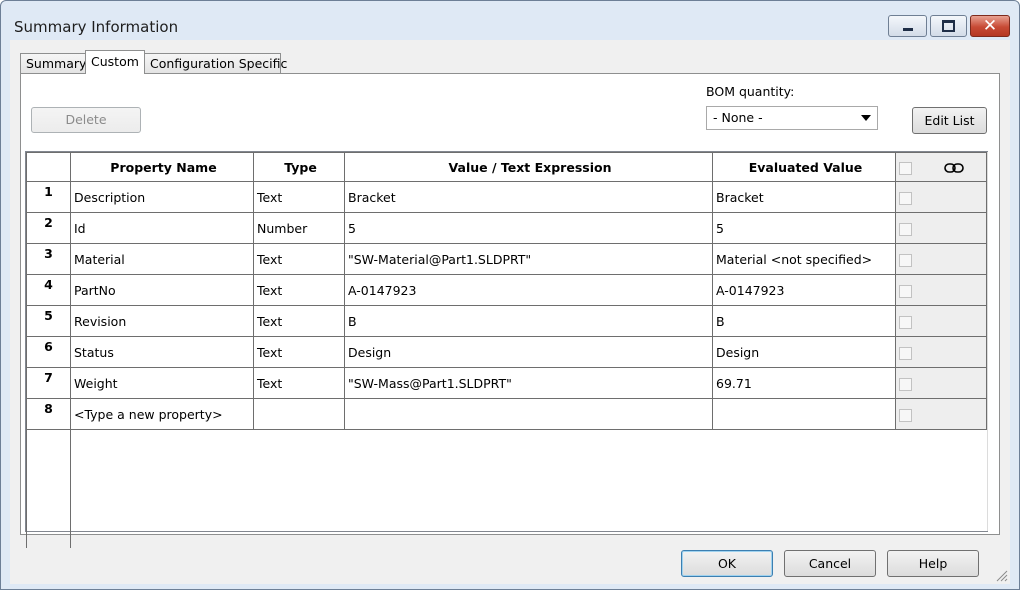 This screenshot has height=592, width=1022. I want to click on table-row: 1 Description Text Bracket Bracket, so click(506, 197).